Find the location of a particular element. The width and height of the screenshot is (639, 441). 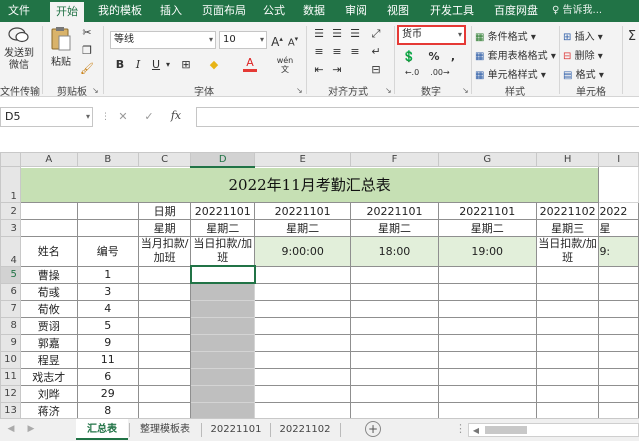

number-format-select: 货币 ▾ is located at coordinates (431, 35).